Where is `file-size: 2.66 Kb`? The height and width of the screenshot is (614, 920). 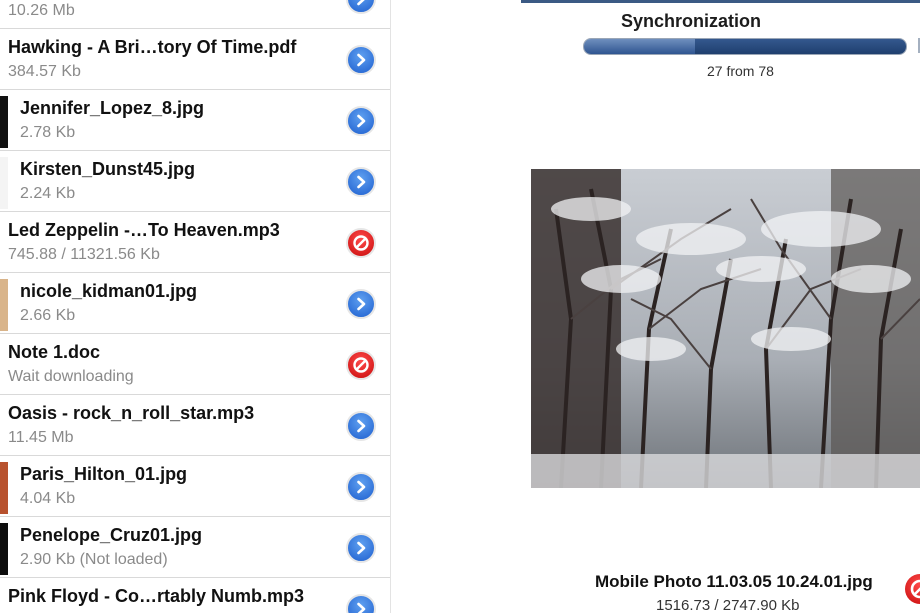
file-size: 2.66 Kb is located at coordinates (47, 316).